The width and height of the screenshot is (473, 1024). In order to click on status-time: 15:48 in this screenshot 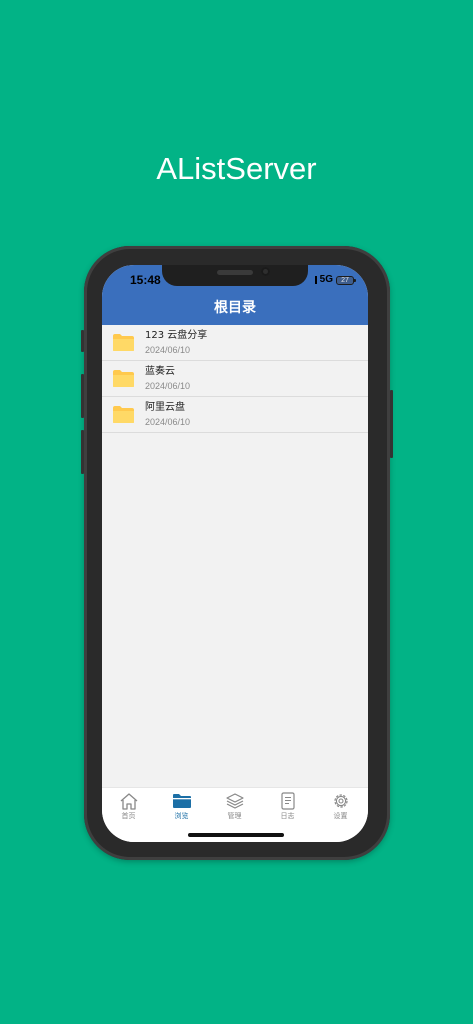, I will do `click(145, 280)`.